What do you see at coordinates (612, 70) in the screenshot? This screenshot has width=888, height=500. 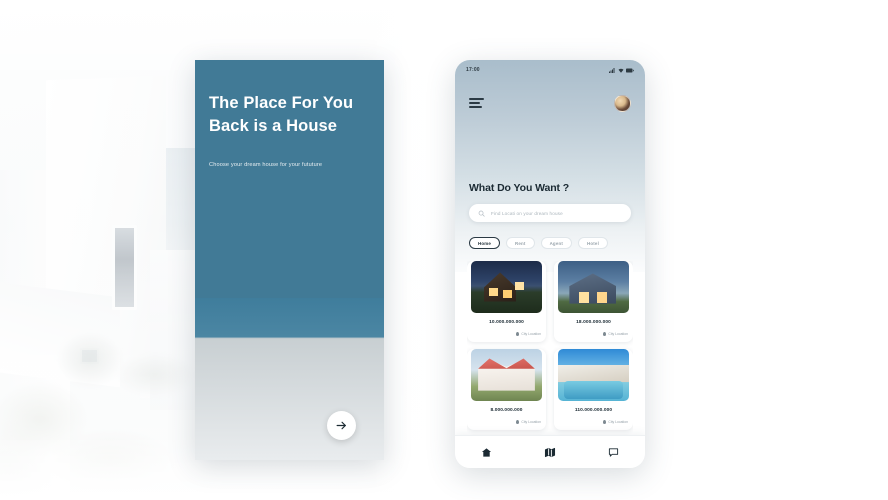 I see `signal-icon` at bounding box center [612, 70].